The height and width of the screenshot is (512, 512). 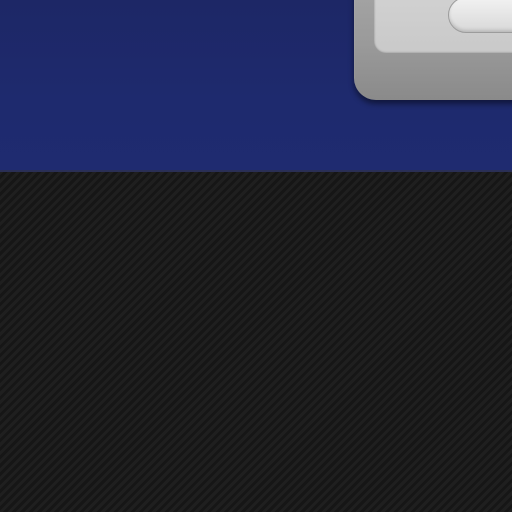 What do you see at coordinates (443, 26) in the screenshot?
I see `device-screen: S` at bounding box center [443, 26].